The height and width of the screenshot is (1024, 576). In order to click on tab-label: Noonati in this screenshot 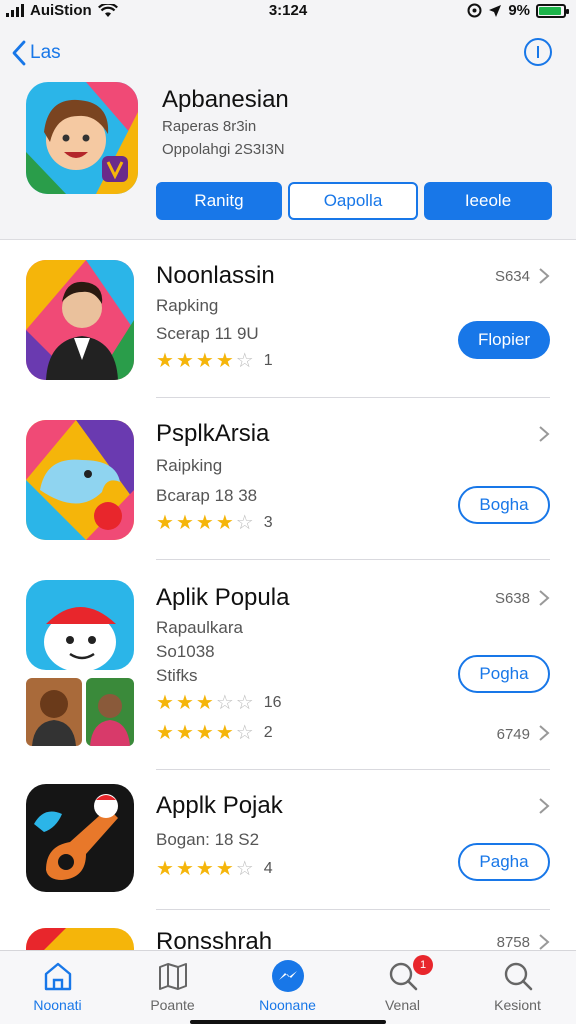, I will do `click(57, 1005)`.